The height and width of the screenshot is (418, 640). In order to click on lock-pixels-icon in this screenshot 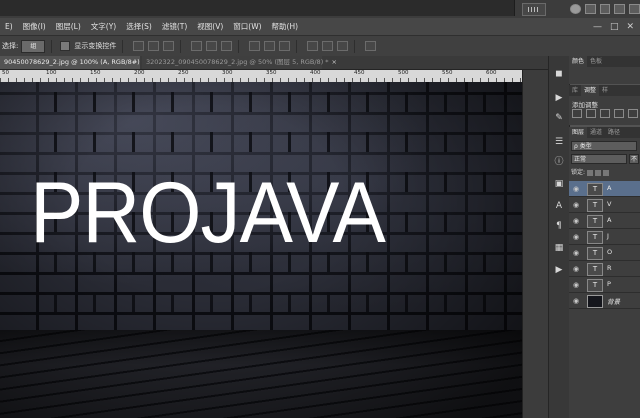, I will do `click(590, 172)`.